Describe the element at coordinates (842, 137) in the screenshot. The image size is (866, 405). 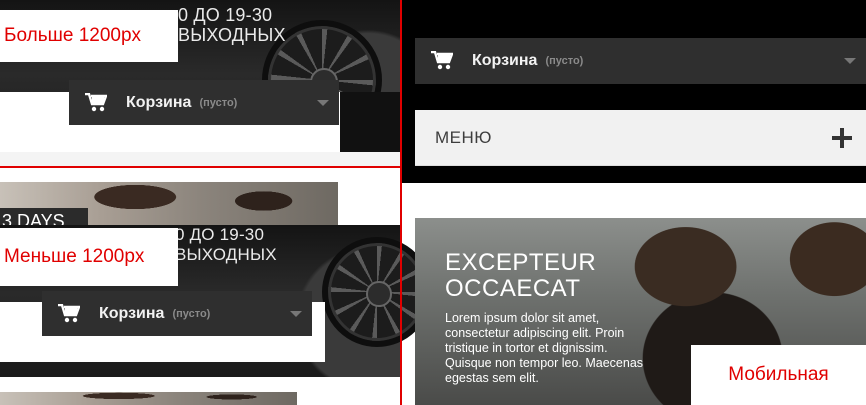
I see `plus-icon` at that location.